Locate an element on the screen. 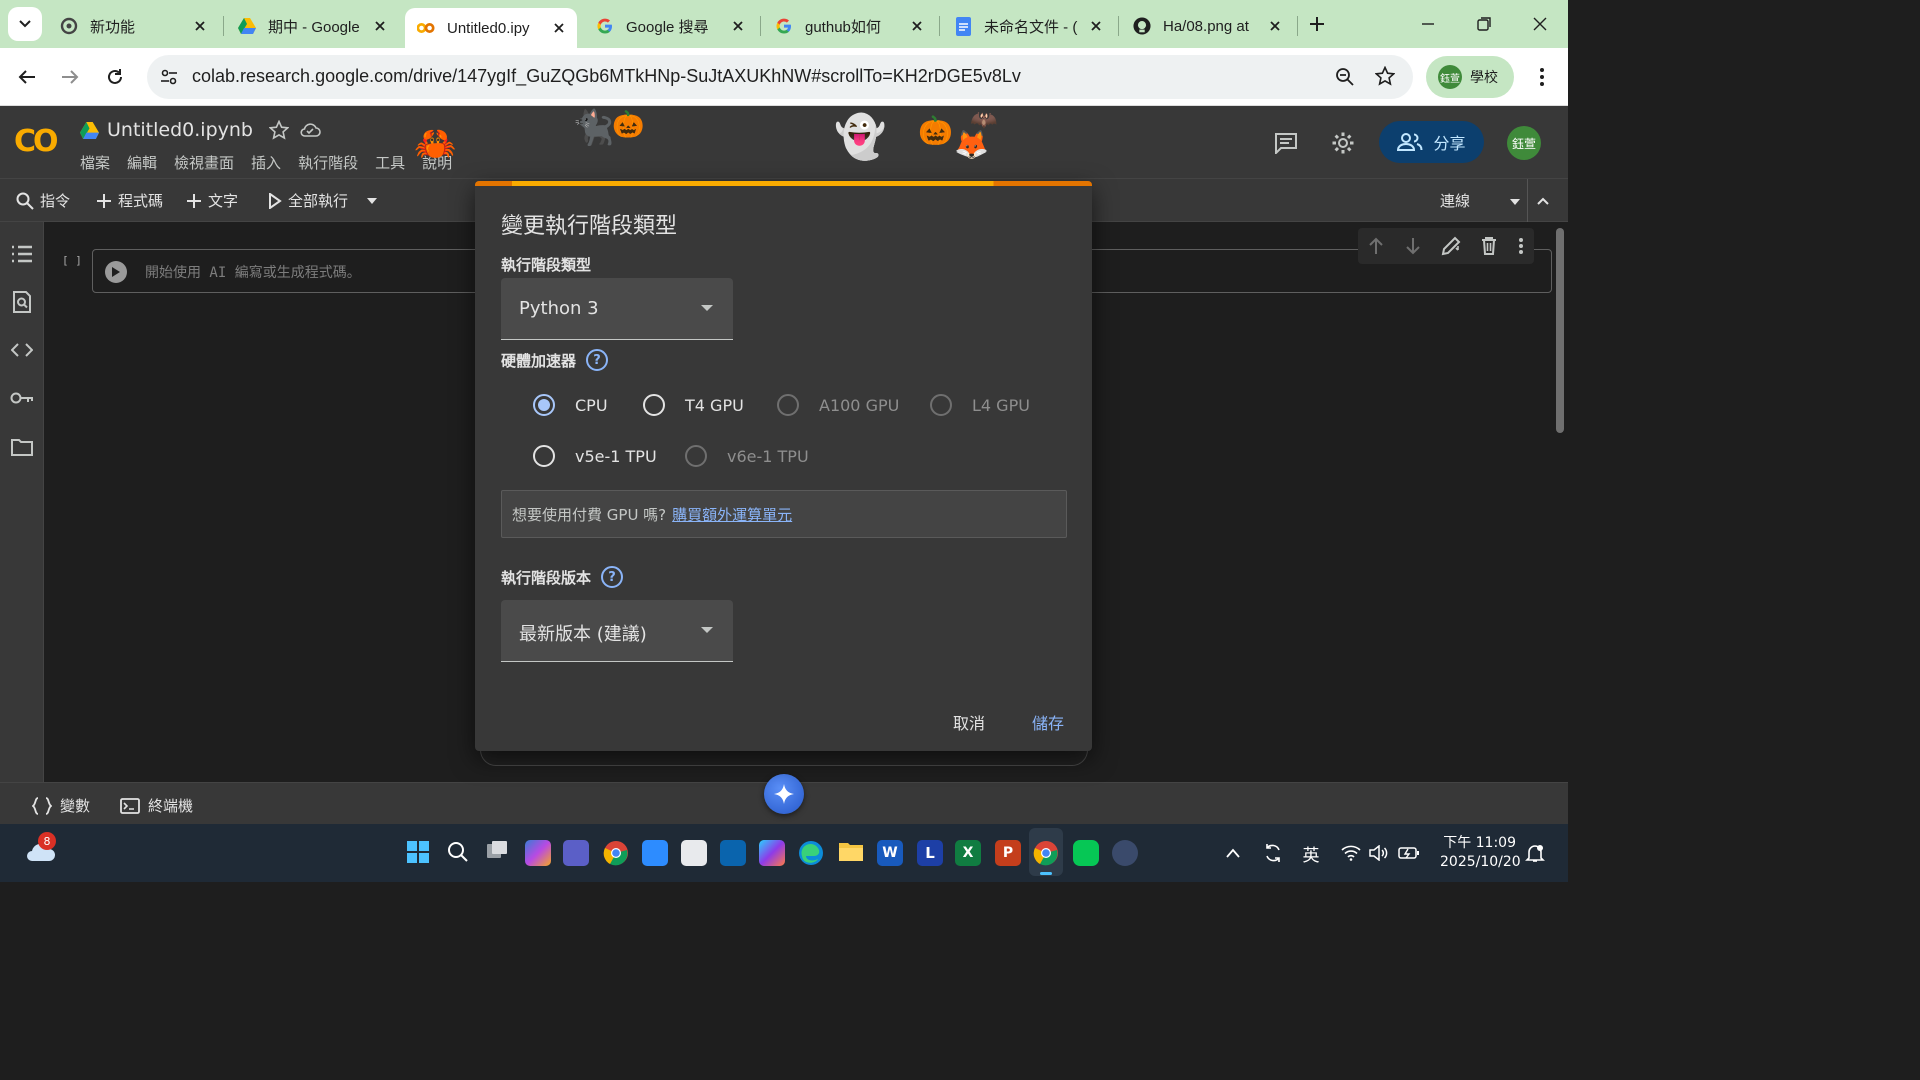  tab-title: Untitled0.ipy is located at coordinates (488, 28).